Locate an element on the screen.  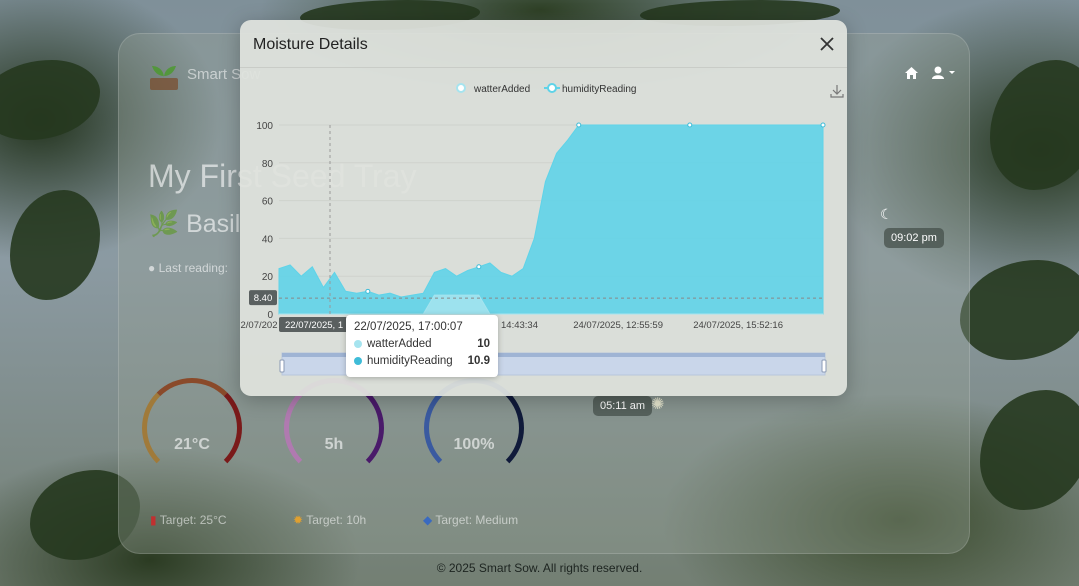
seedling-logo-icon is located at coordinates (164, 78).